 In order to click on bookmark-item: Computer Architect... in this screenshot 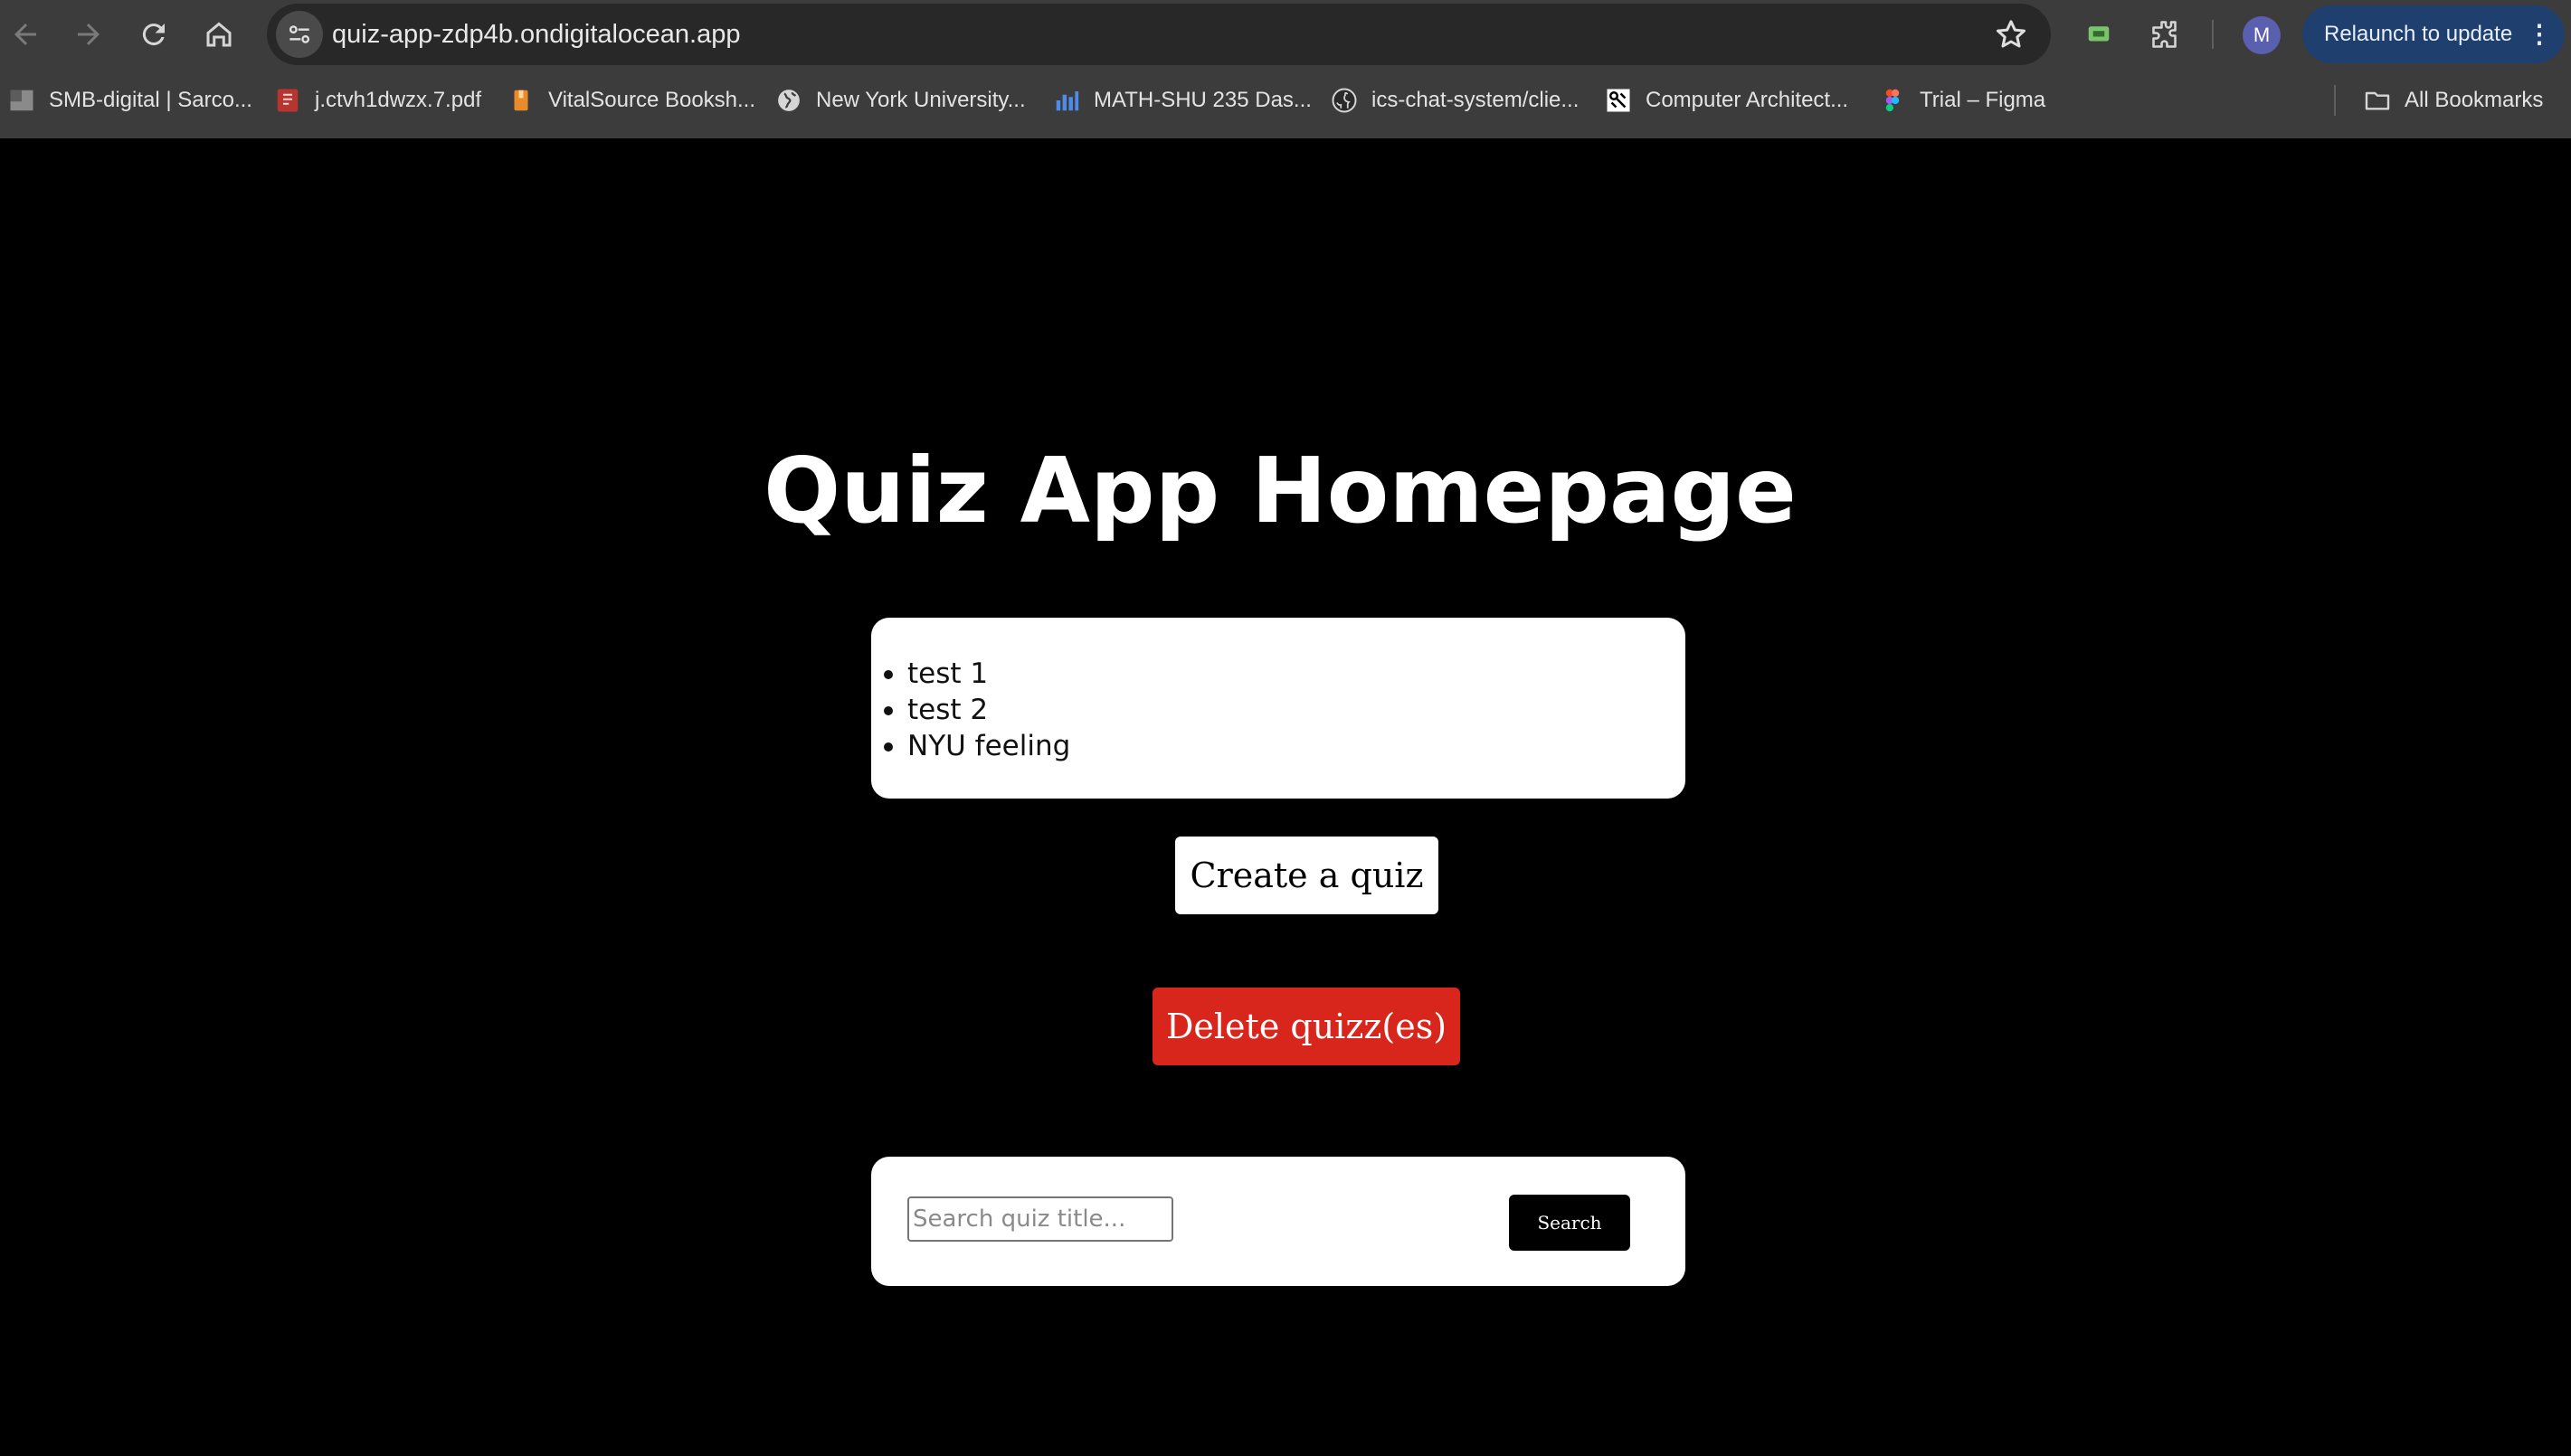, I will do `click(1726, 100)`.